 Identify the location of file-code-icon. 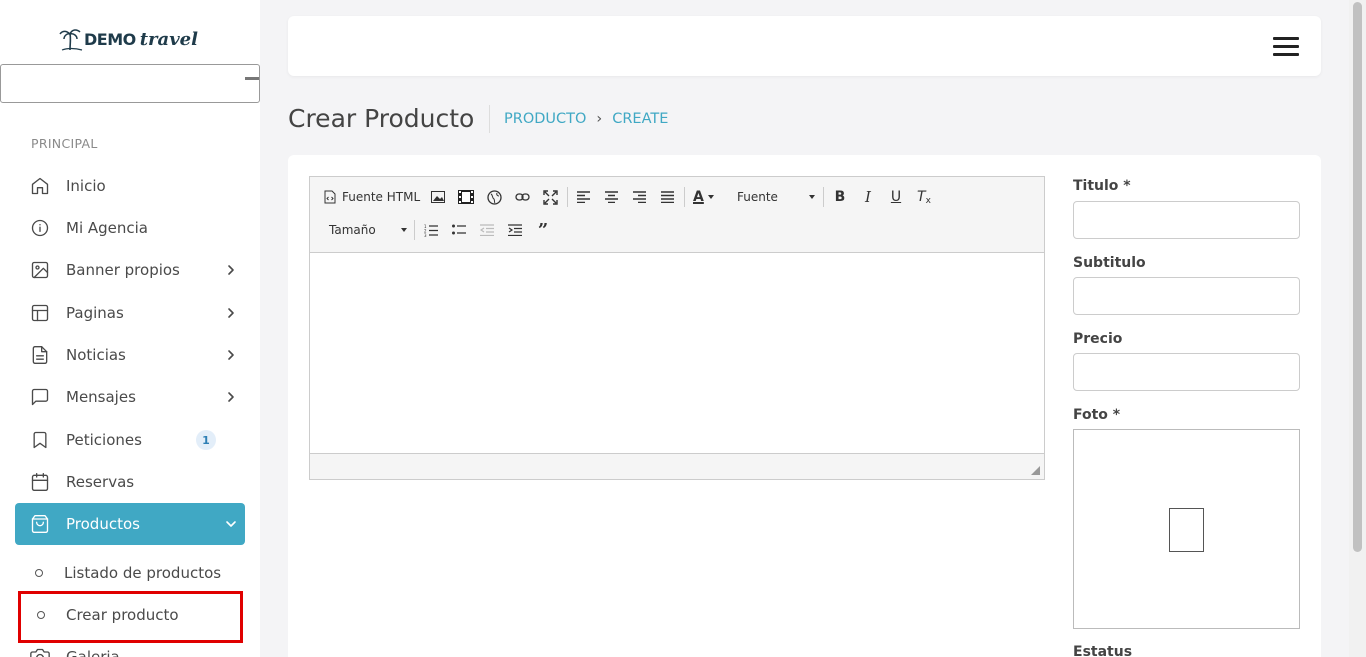
(330, 197).